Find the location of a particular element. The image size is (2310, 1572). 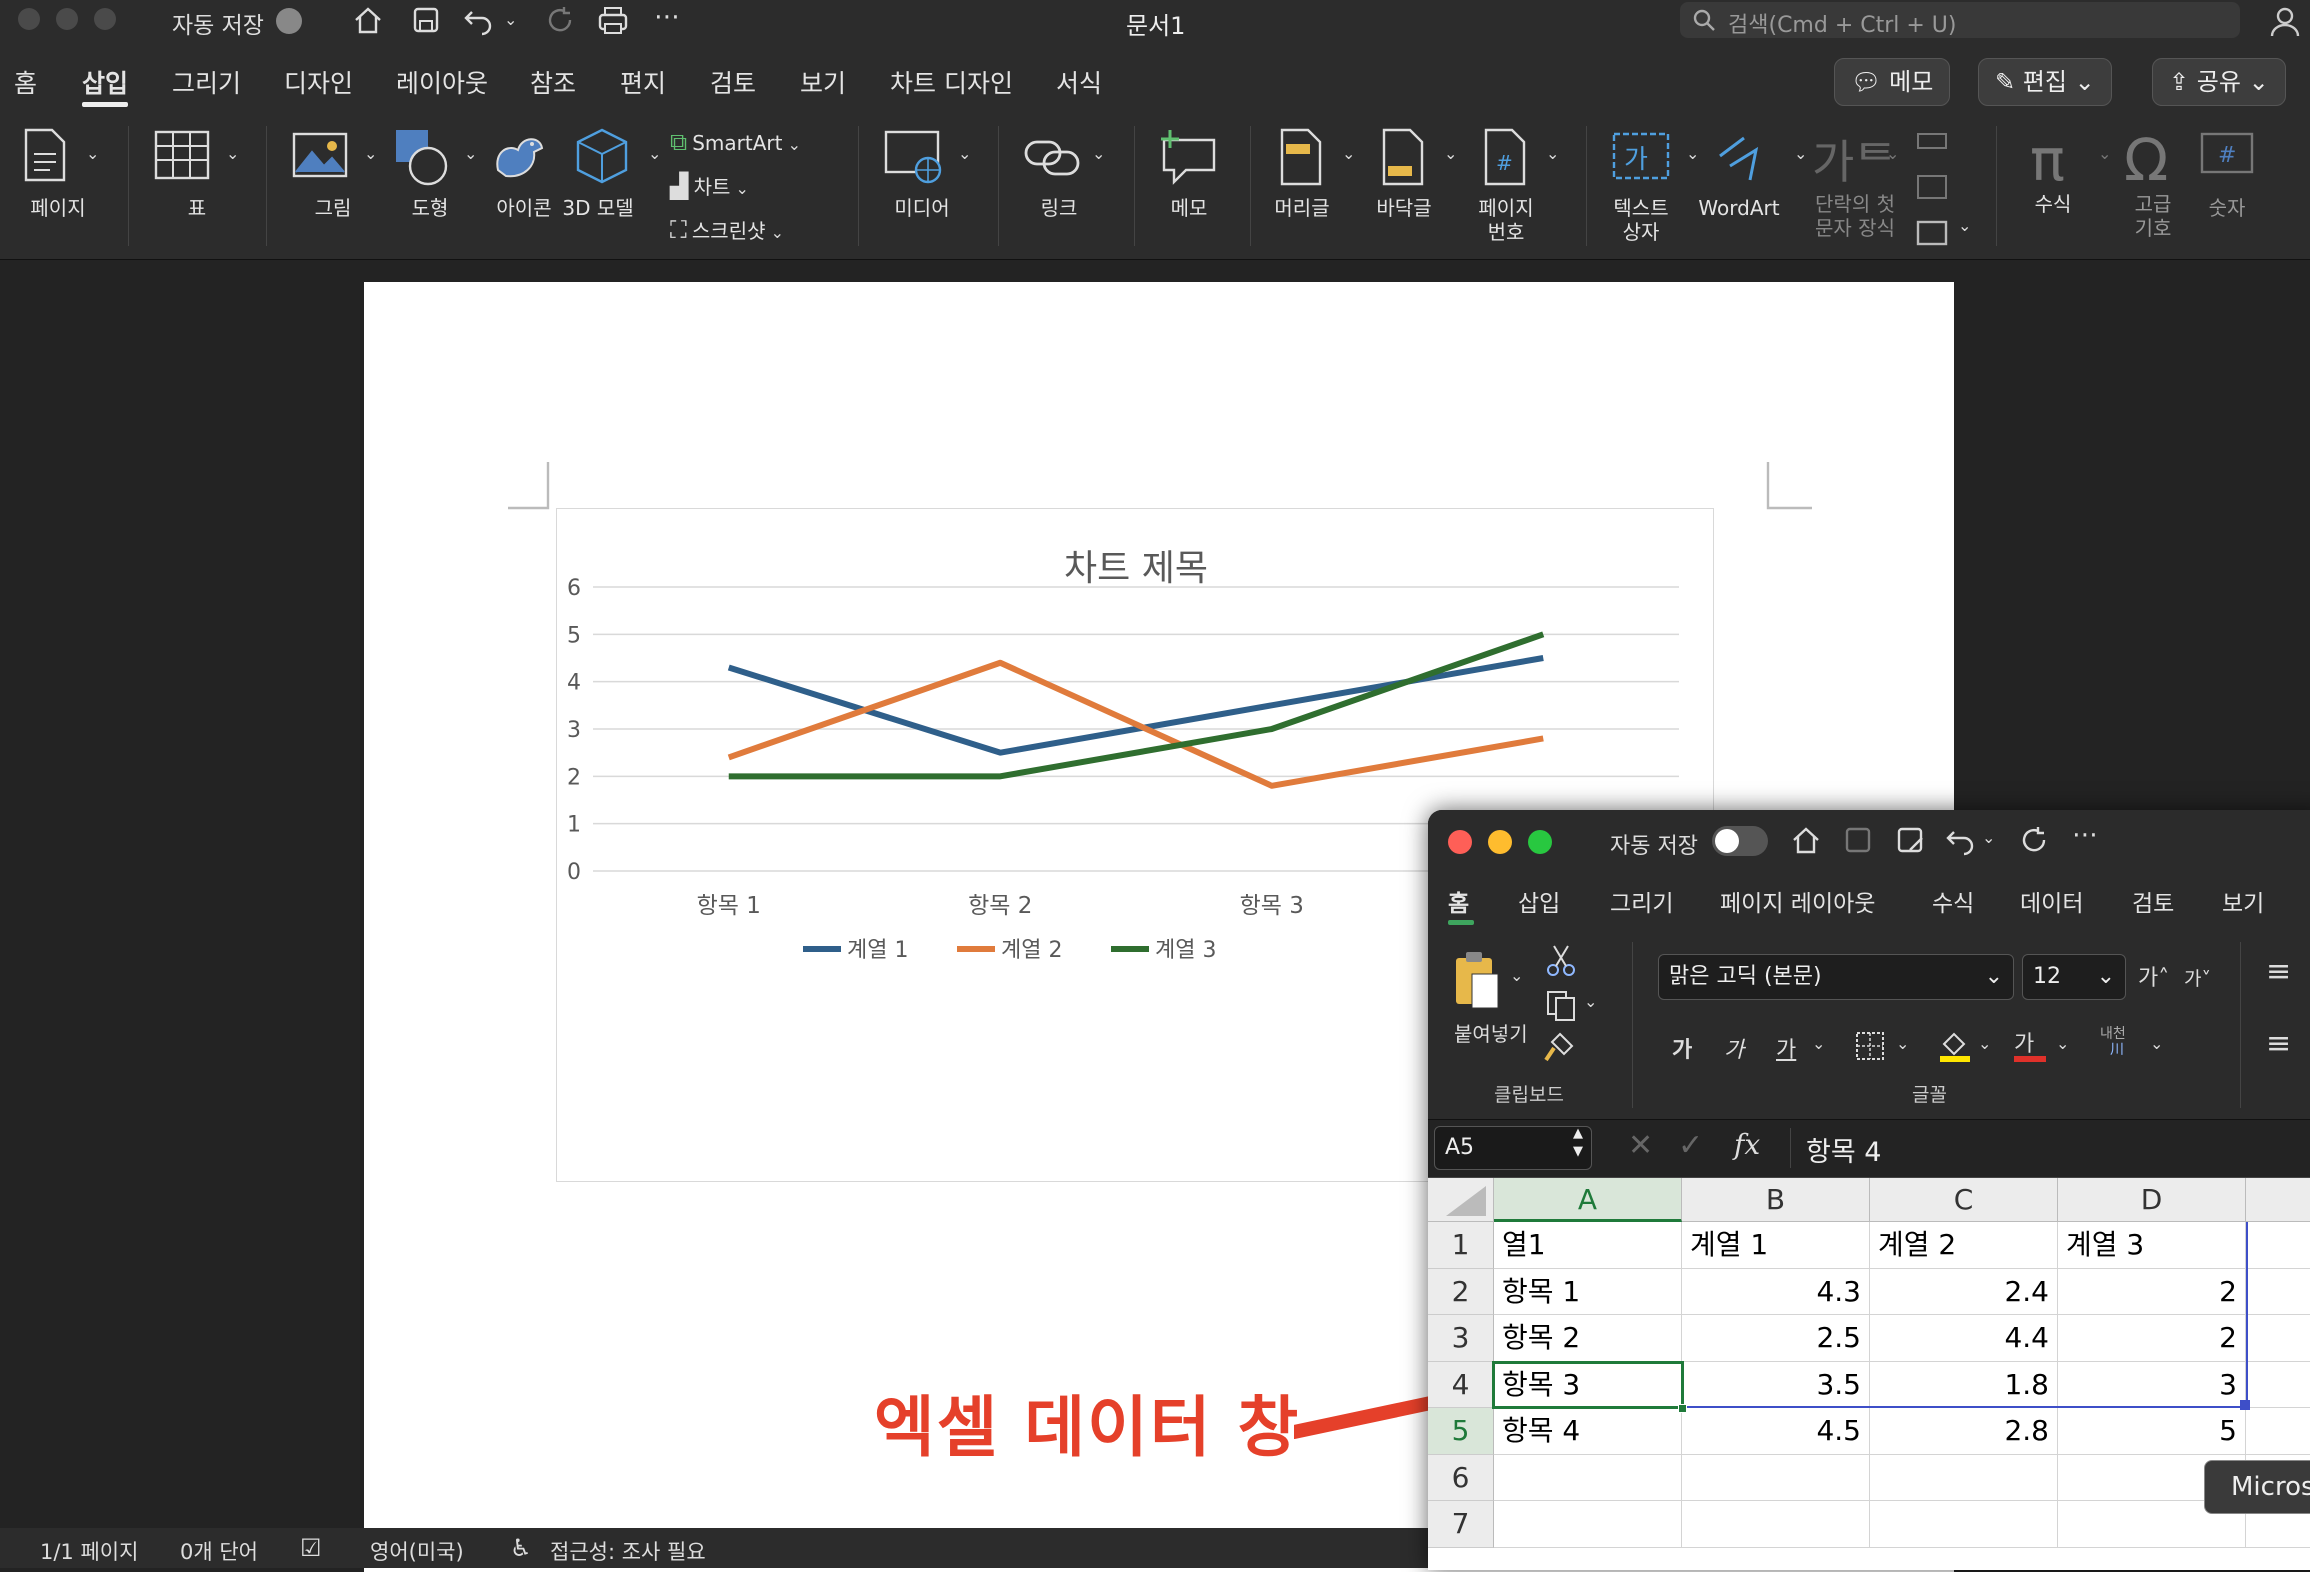

advanced-symbol-button: Ω 고급 기호 is located at coordinates (2158, 183).